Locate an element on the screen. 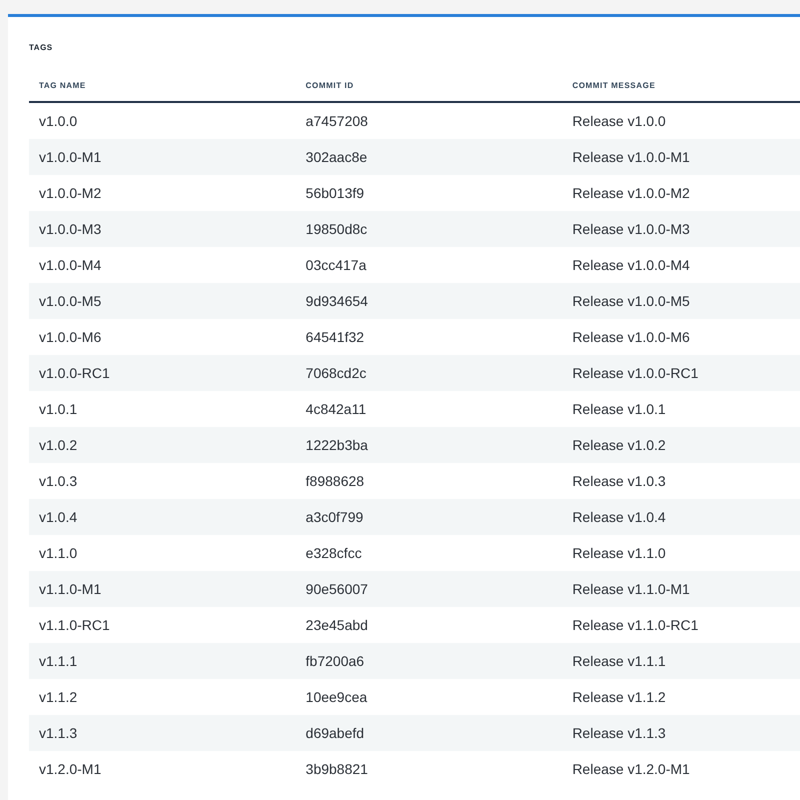  tag-name: v1.1.0-RC1 is located at coordinates (74, 625).